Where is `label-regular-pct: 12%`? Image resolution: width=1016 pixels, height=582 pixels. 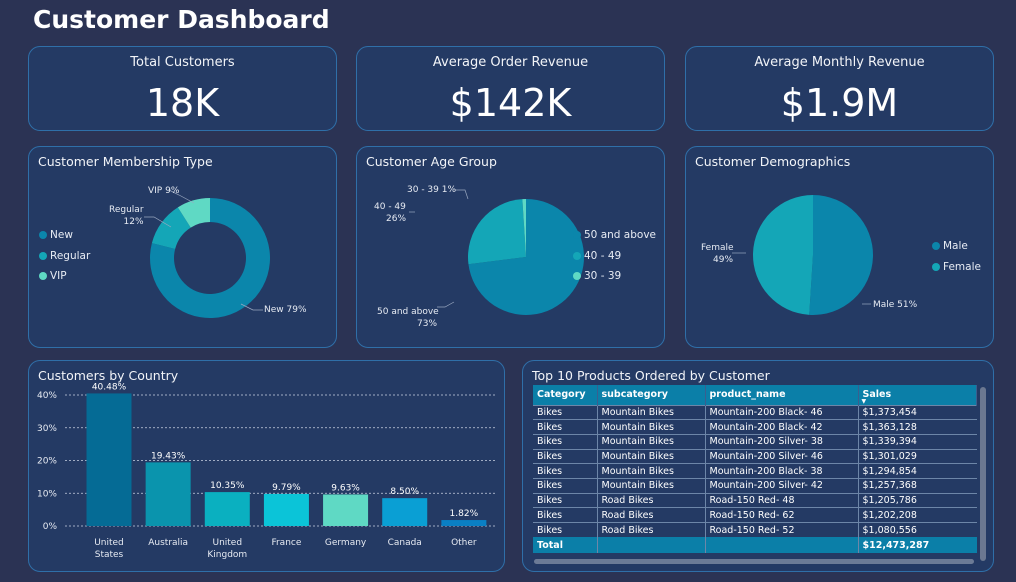 label-regular-pct: 12% is located at coordinates (133, 222).